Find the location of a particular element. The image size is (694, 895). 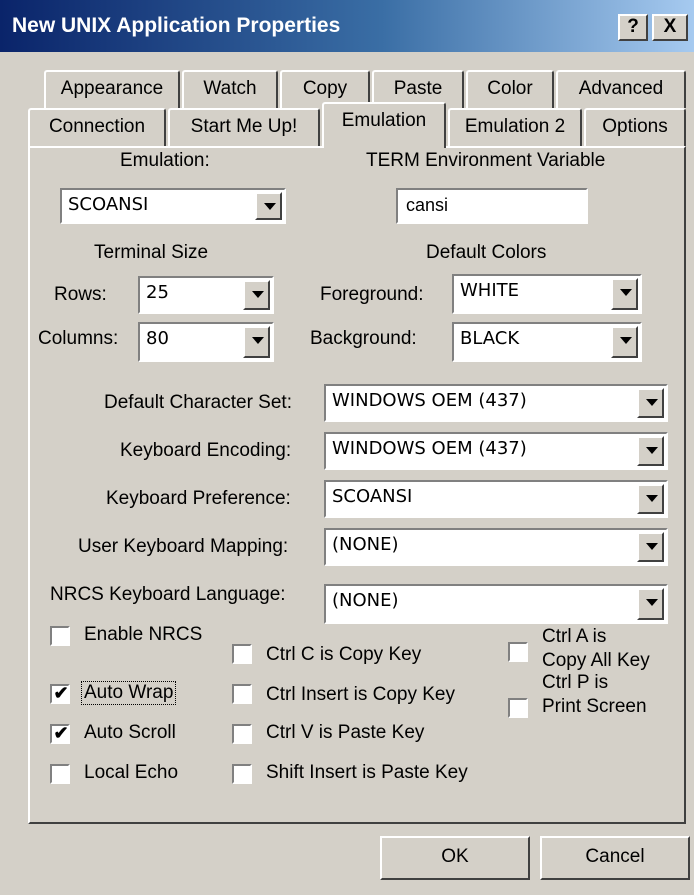

charset-value: WINDOWS OEM (437) is located at coordinates (429, 400).